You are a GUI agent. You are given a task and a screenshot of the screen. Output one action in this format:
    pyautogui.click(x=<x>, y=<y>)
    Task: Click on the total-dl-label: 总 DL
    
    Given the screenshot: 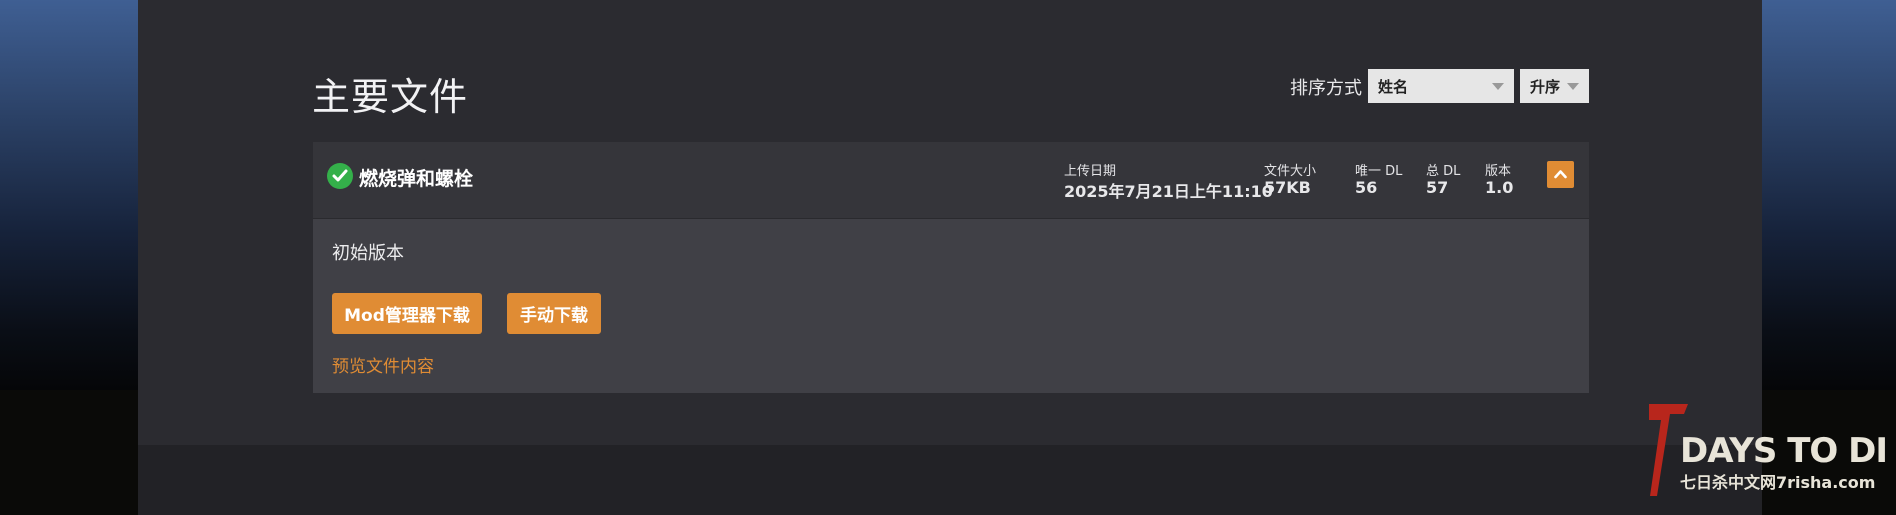 What is the action you would take?
    pyautogui.click(x=1443, y=171)
    